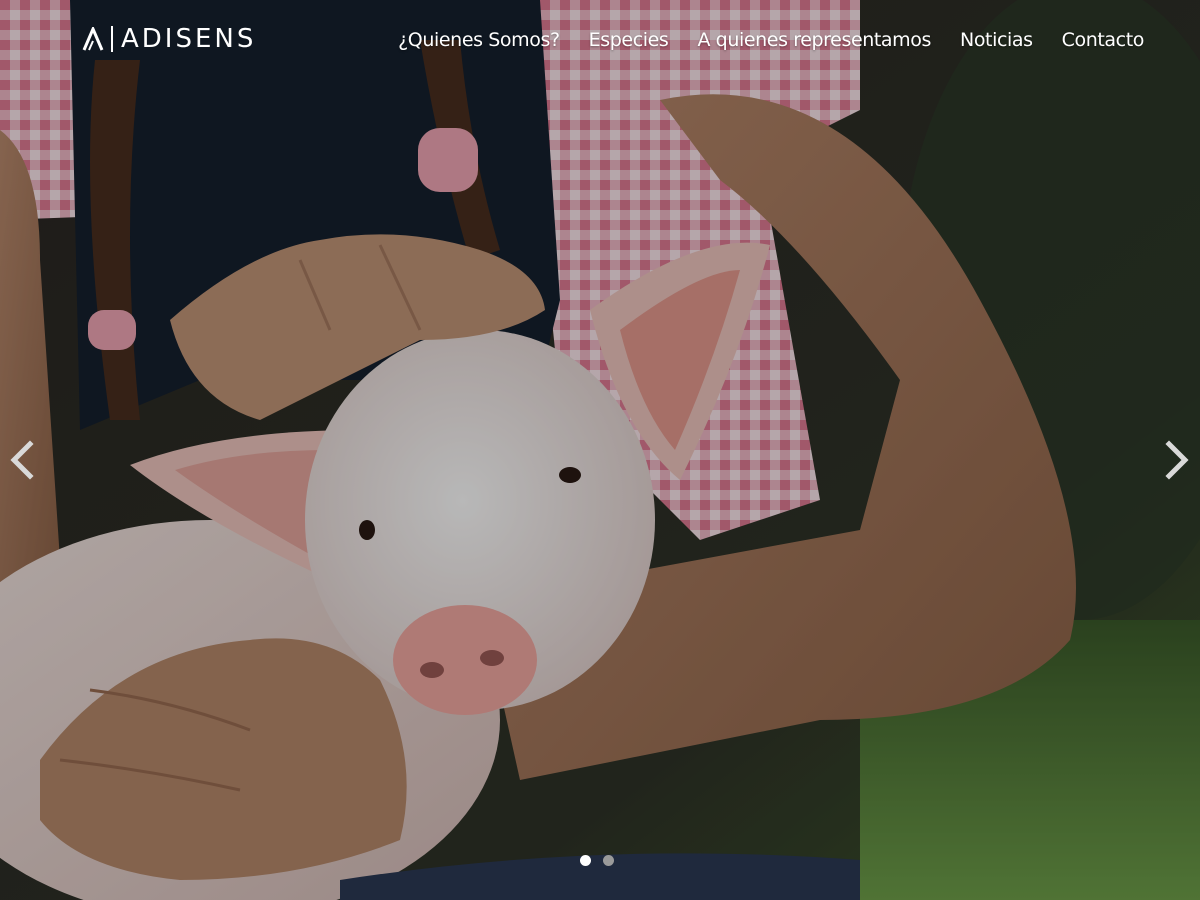  I want to click on chevron-left-icon, so click(22, 460).